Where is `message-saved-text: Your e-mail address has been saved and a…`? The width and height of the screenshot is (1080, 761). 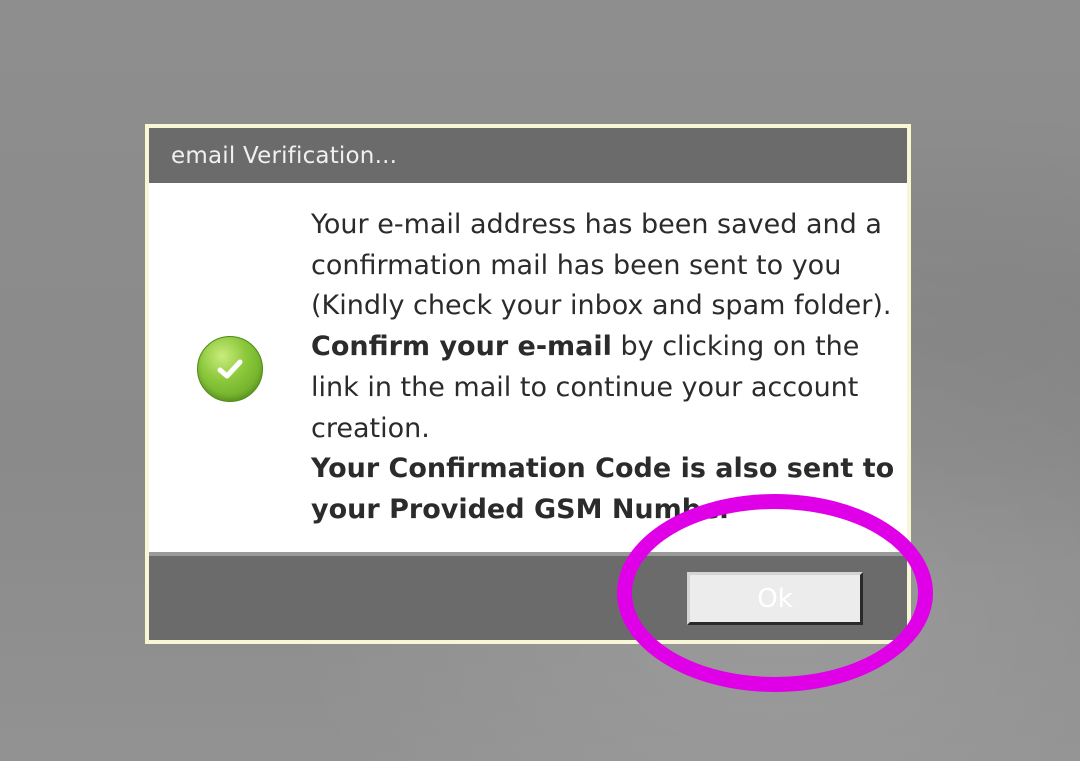
message-saved-text: Your e-mail address has been saved and a… is located at coordinates (601, 265).